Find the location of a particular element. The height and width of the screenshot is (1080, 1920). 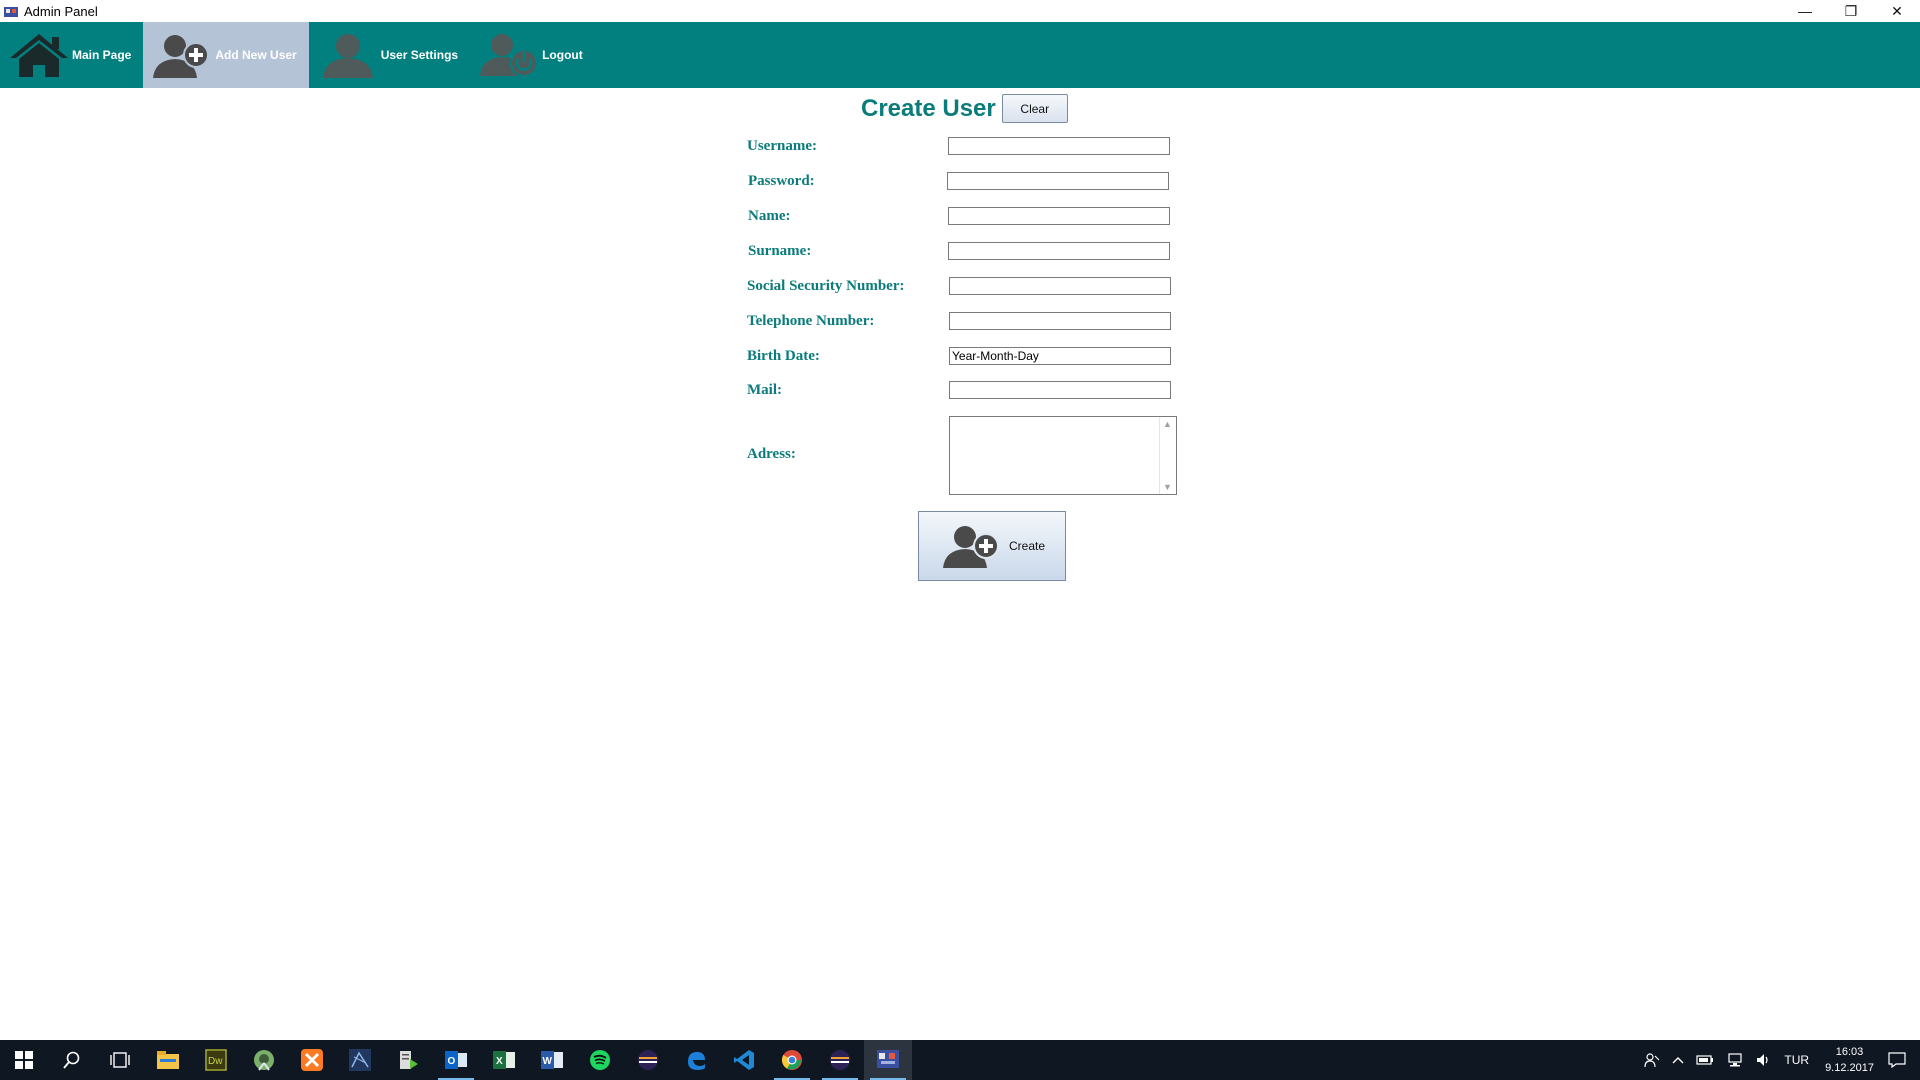

excel-icon: X is located at coordinates (504, 1060).